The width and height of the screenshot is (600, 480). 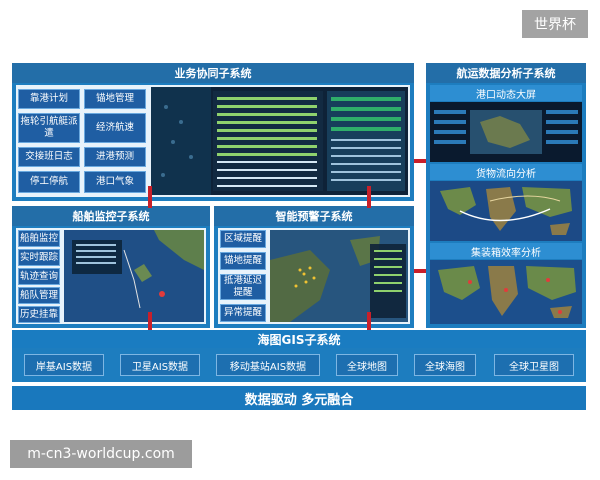 I want to click on business-title: 业务协同子系统, so click(x=213, y=73).